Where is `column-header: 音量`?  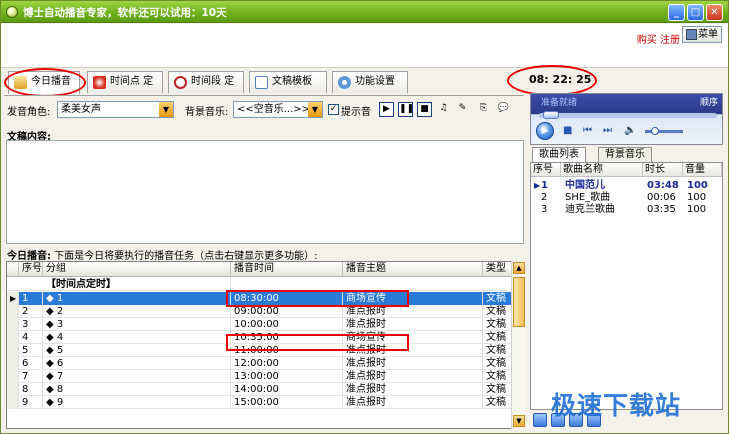
column-header: 音量 is located at coordinates (702, 170).